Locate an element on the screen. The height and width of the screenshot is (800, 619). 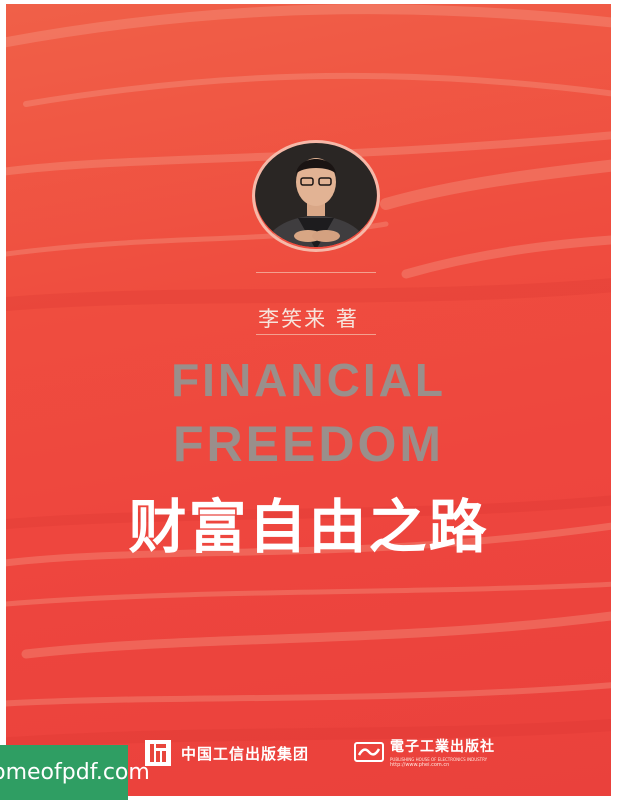
author-photo is located at coordinates (316, 194).